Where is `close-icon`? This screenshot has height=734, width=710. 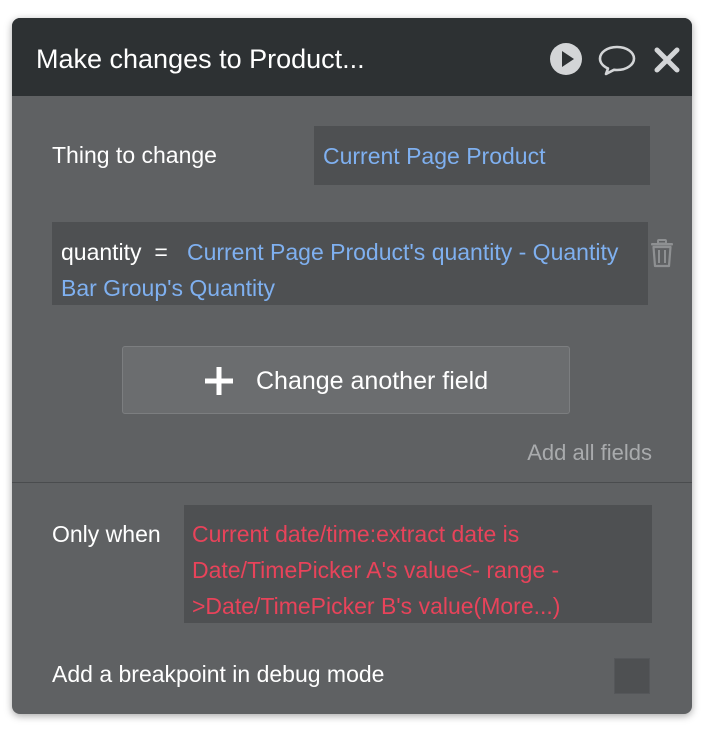
close-icon is located at coordinates (667, 60).